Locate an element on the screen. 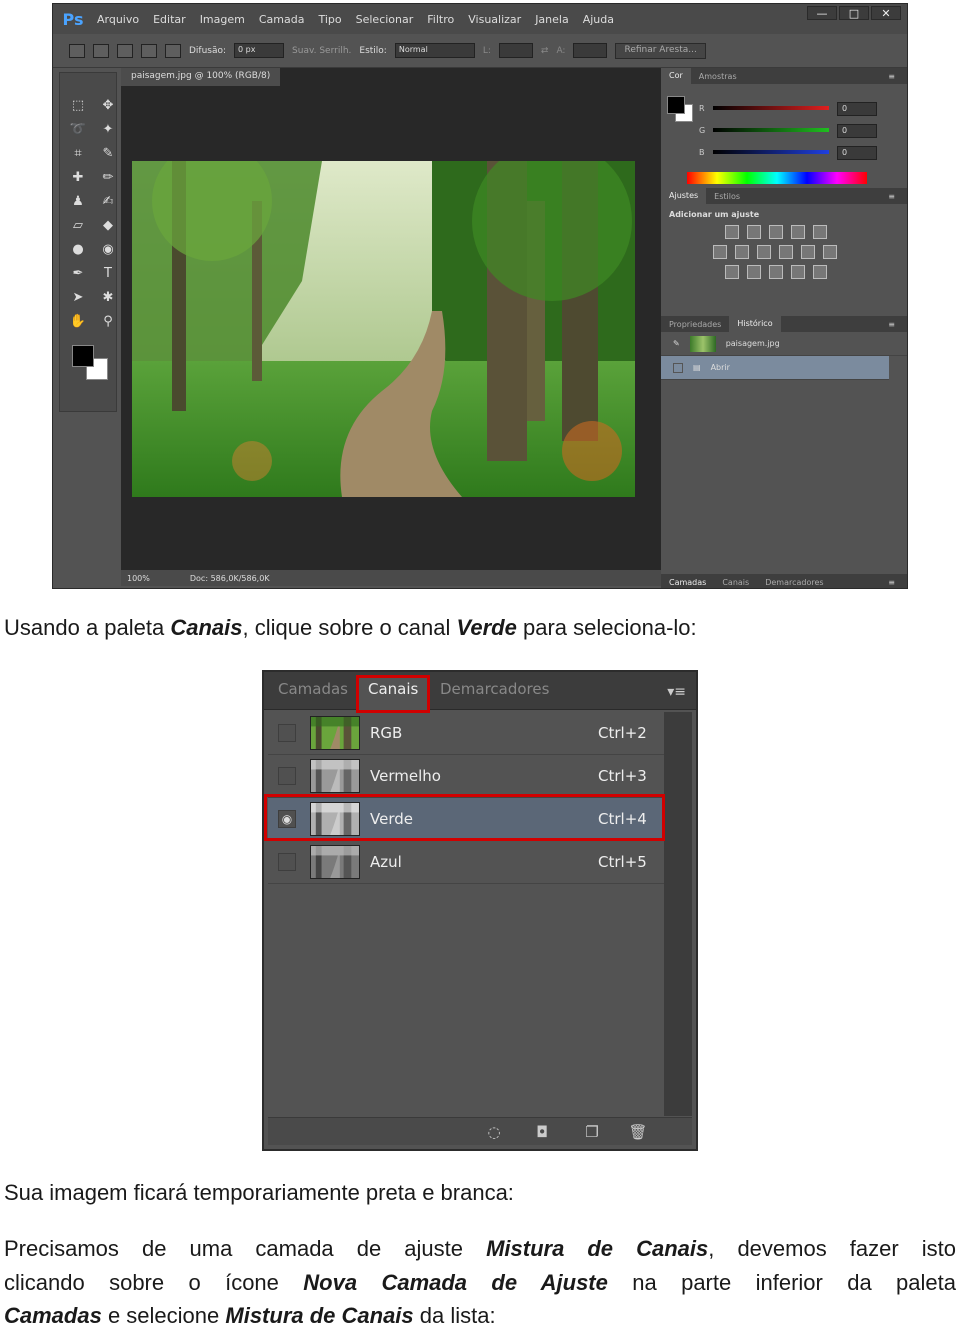 The width and height of the screenshot is (960, 1327). menu-item-selecionar: Selecionar is located at coordinates (385, 19).